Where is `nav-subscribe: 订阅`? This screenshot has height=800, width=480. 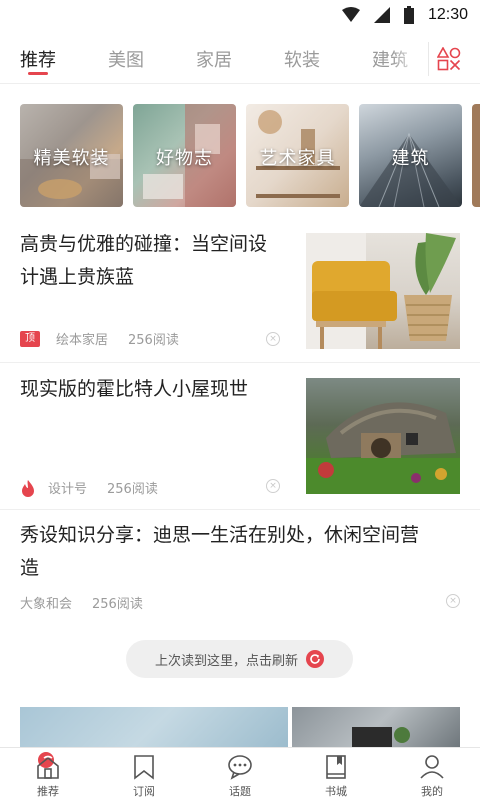
nav-subscribe: 订阅 is located at coordinates (144, 774).